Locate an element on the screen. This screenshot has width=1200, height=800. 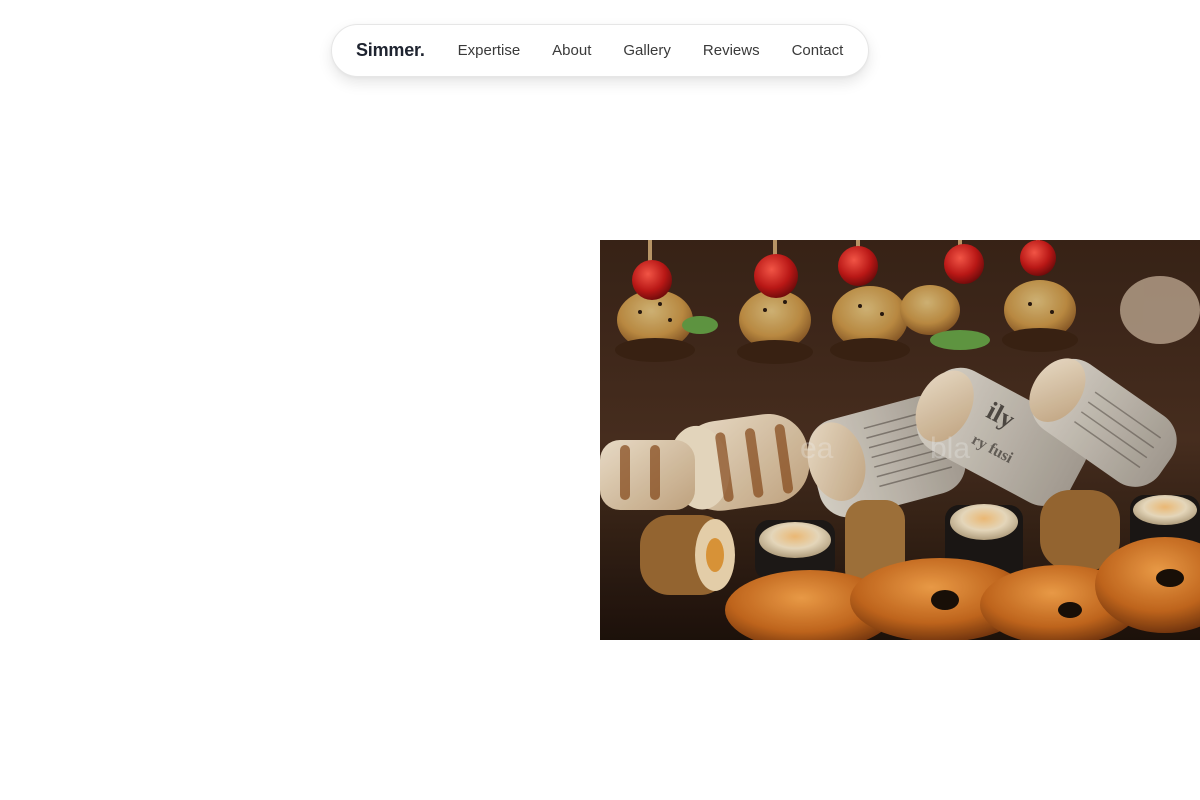
nav-link-reviews: Reviews is located at coordinates (731, 50).